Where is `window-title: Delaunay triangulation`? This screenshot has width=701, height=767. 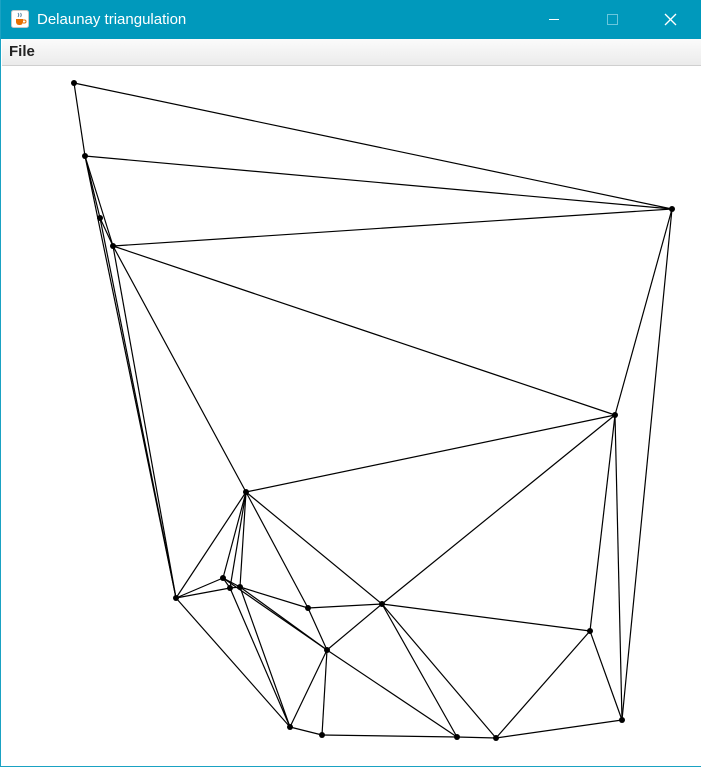
window-title: Delaunay triangulation is located at coordinates (112, 19).